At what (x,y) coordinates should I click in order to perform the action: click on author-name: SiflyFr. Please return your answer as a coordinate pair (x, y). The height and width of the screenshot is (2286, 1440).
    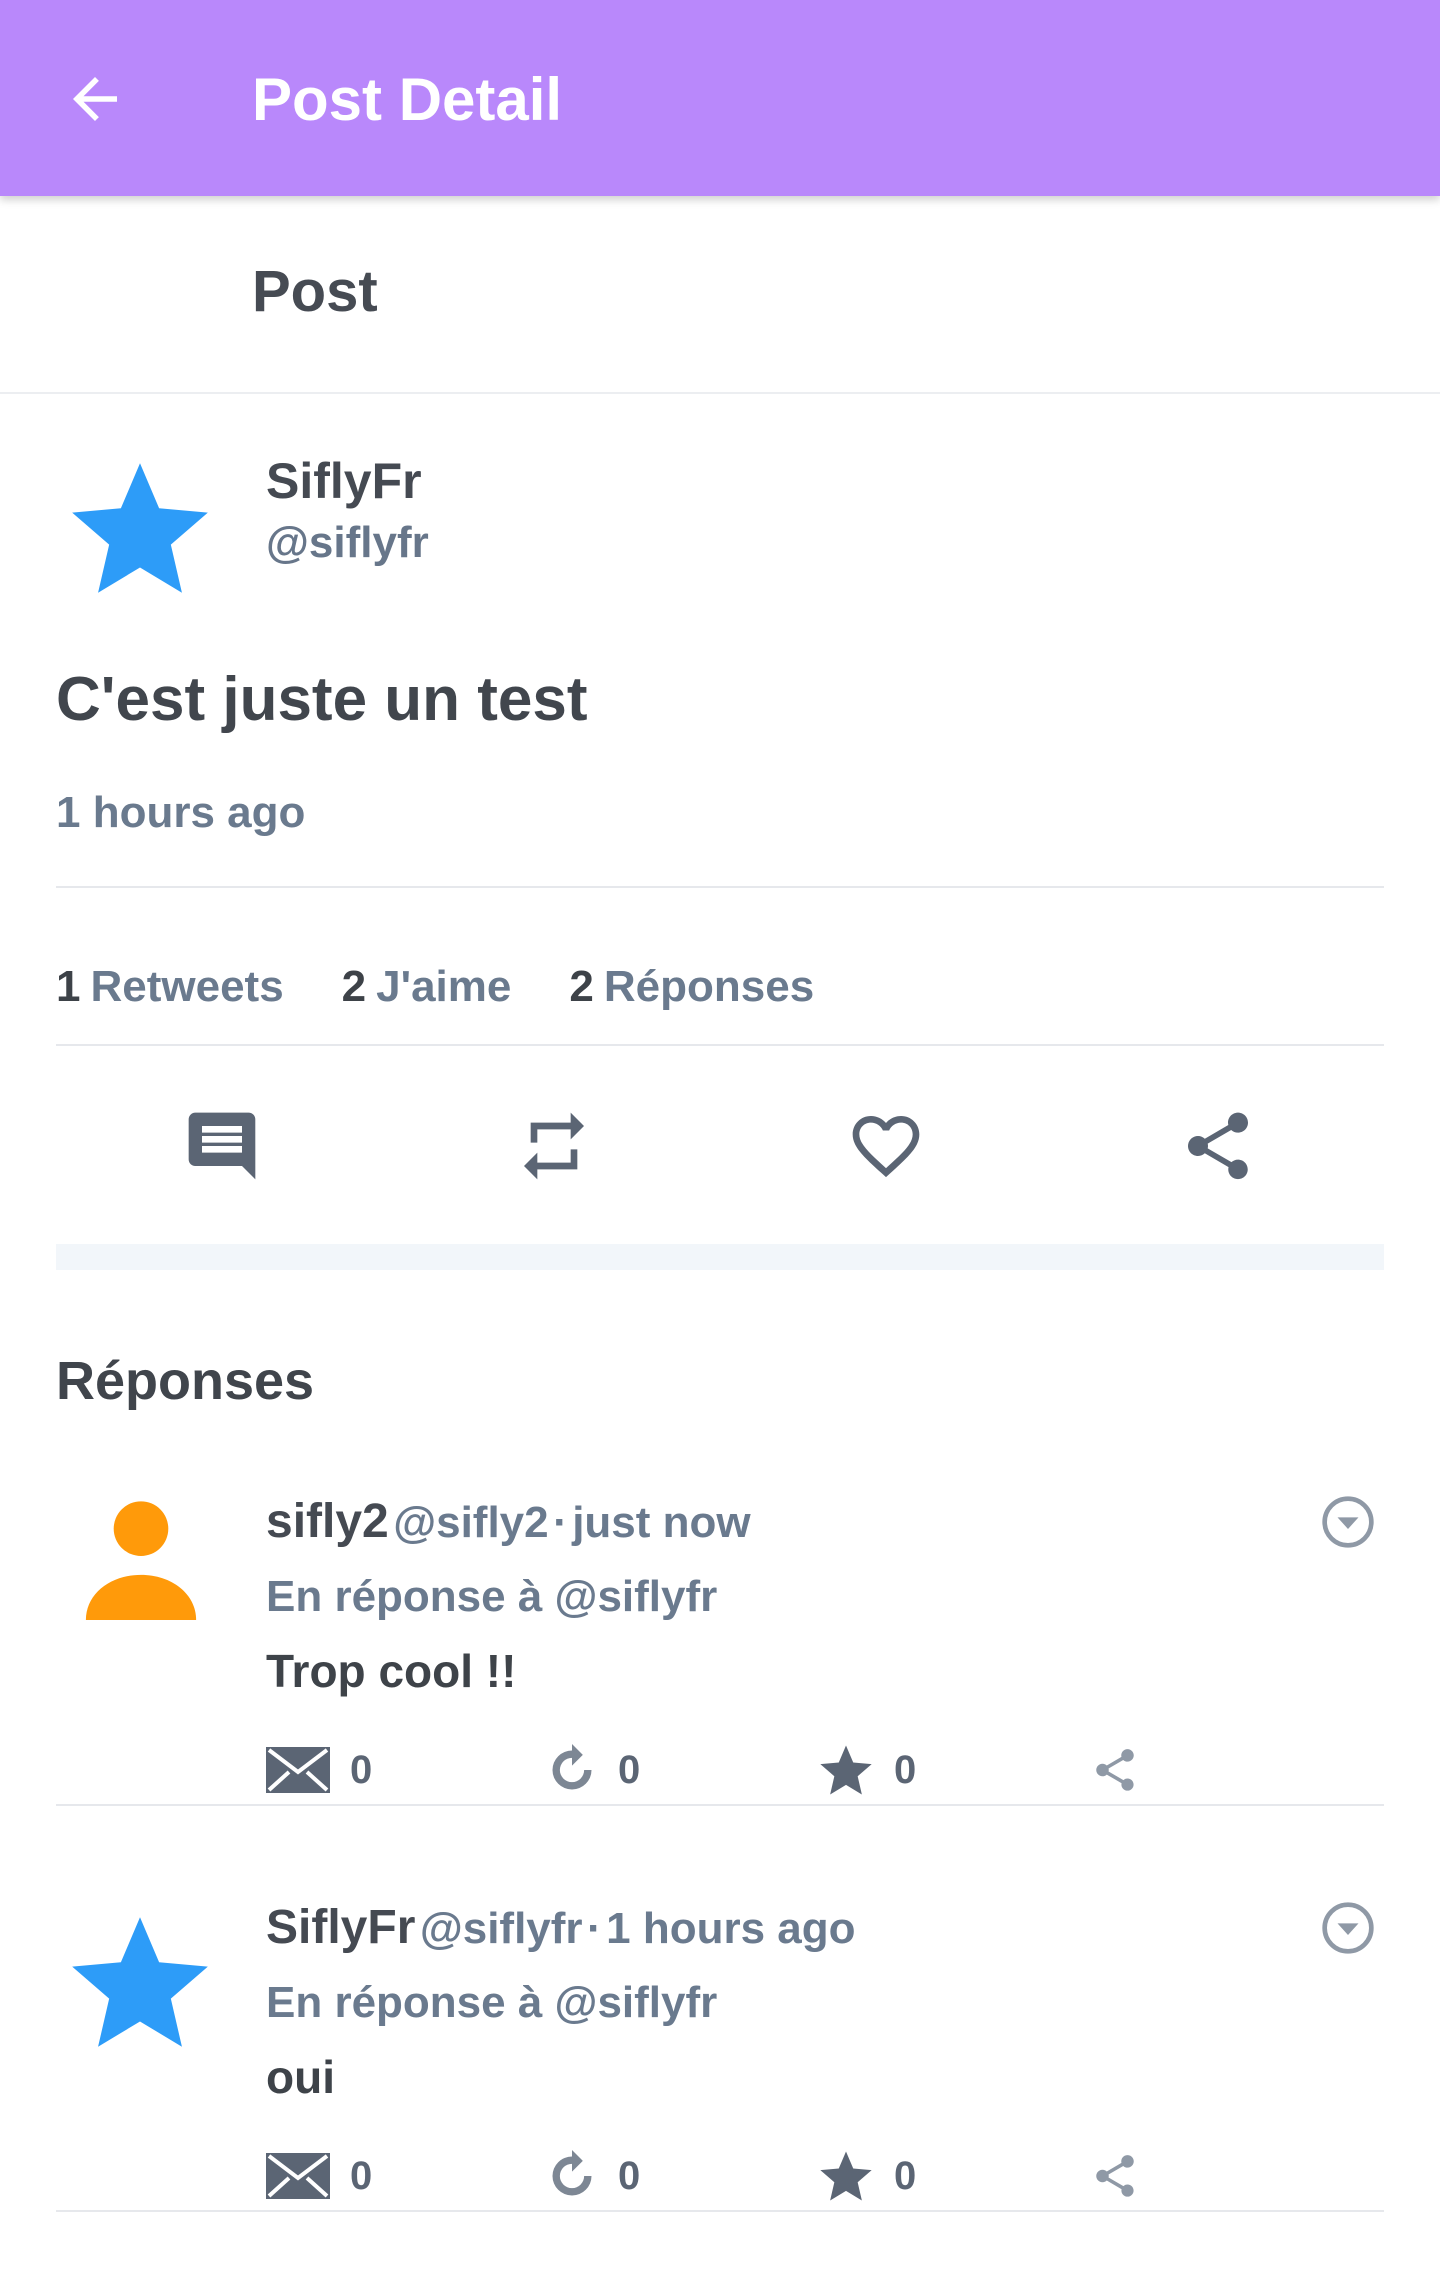
    Looking at the image, I should click on (344, 481).